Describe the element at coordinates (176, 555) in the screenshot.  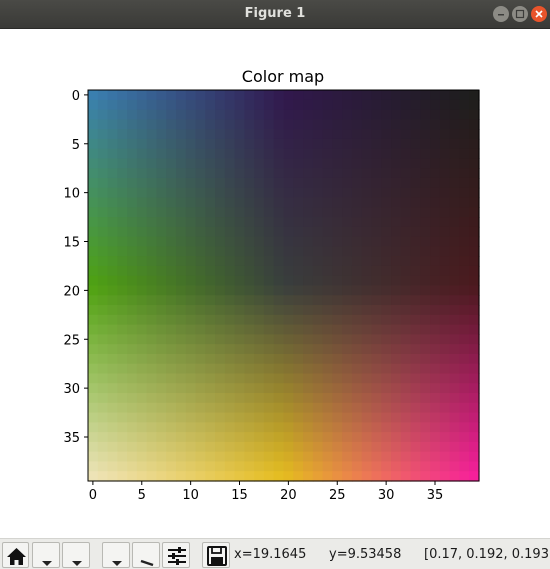
I see `configure-subplots-button` at that location.